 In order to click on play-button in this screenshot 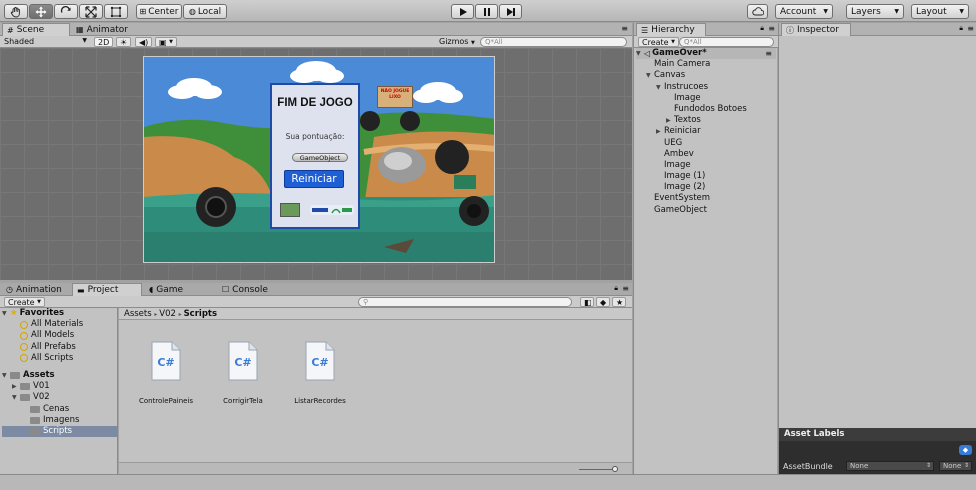, I will do `click(462, 11)`.